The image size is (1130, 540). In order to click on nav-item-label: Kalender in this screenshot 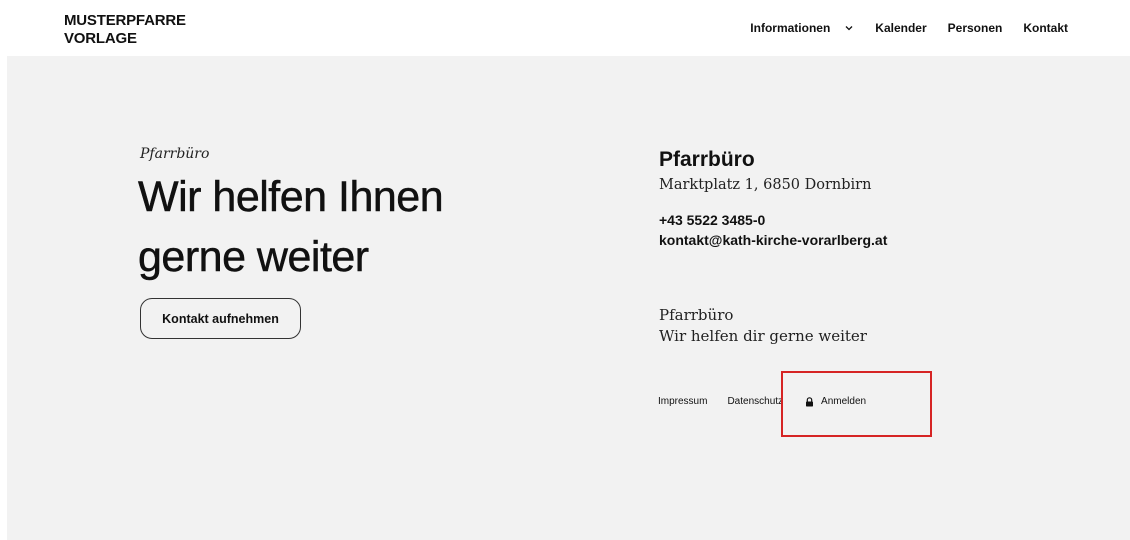, I will do `click(901, 28)`.